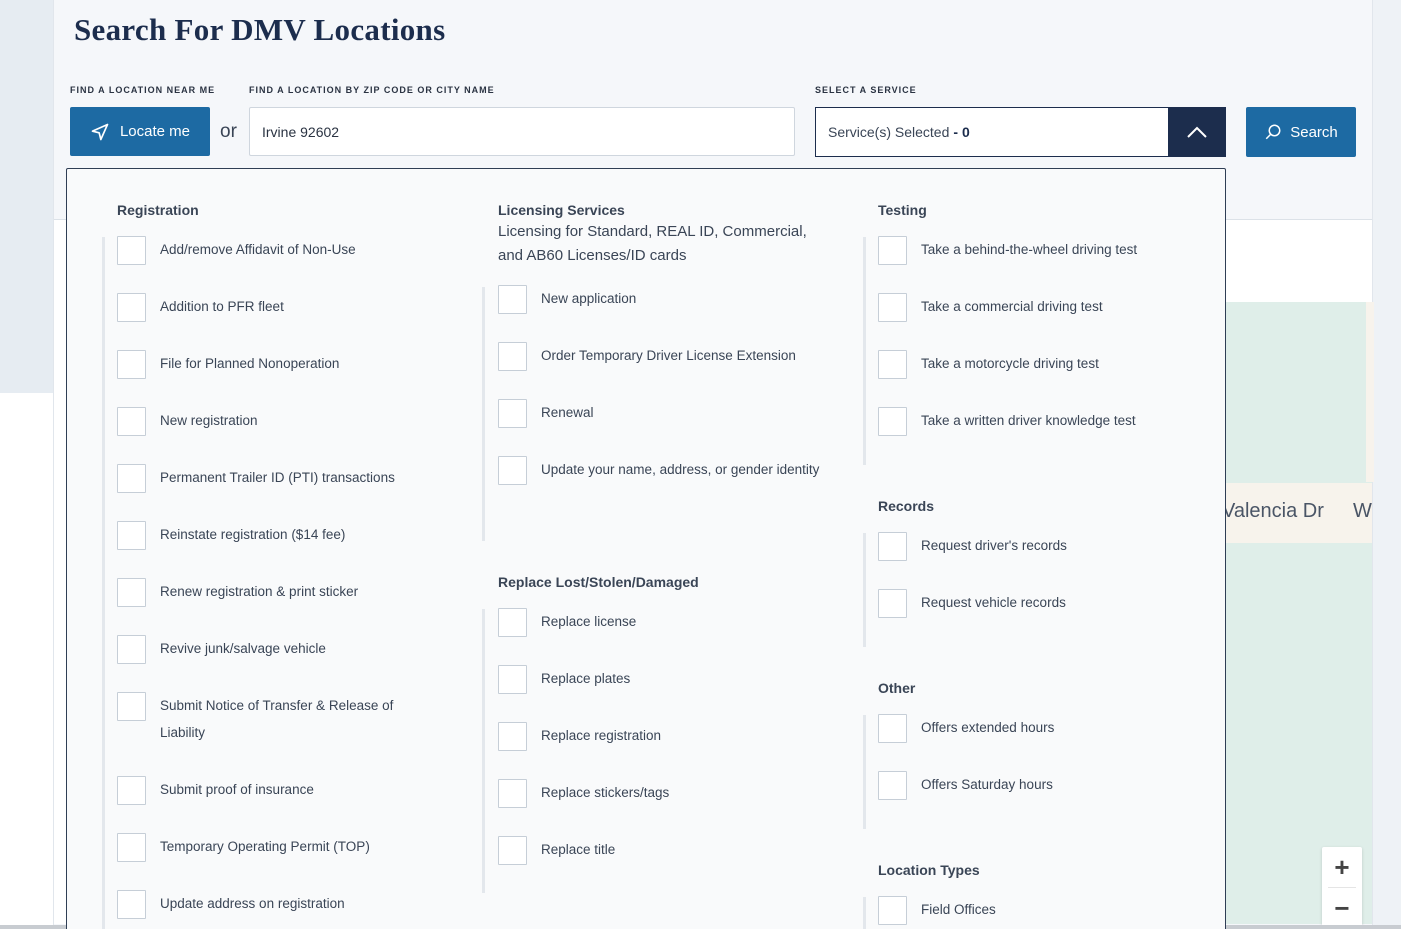 The image size is (1401, 929). Describe the element at coordinates (1029, 249) in the screenshot. I see `option-label: Take a behind-the-wheel driving test` at that location.